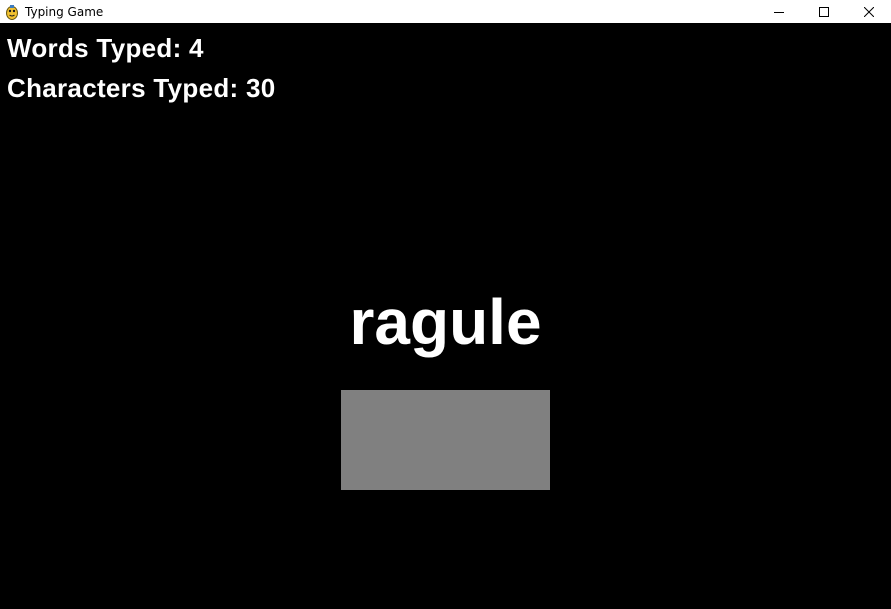 The height and width of the screenshot is (609, 891). What do you see at coordinates (64, 11) in the screenshot?
I see `window-title: Typing Game` at bounding box center [64, 11].